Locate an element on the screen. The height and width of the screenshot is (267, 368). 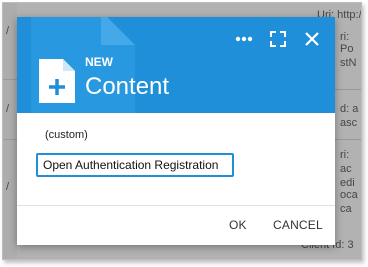
ok-button: OK is located at coordinates (238, 225).